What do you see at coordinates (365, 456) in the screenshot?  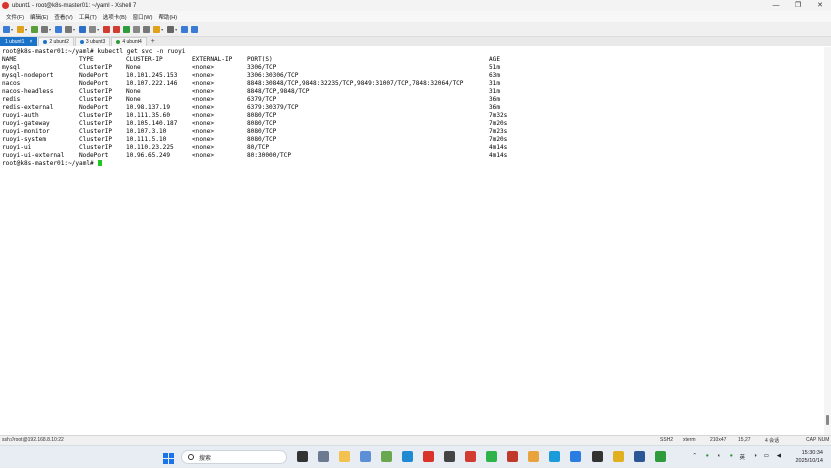 I see `bluetooth-app-icon` at bounding box center [365, 456].